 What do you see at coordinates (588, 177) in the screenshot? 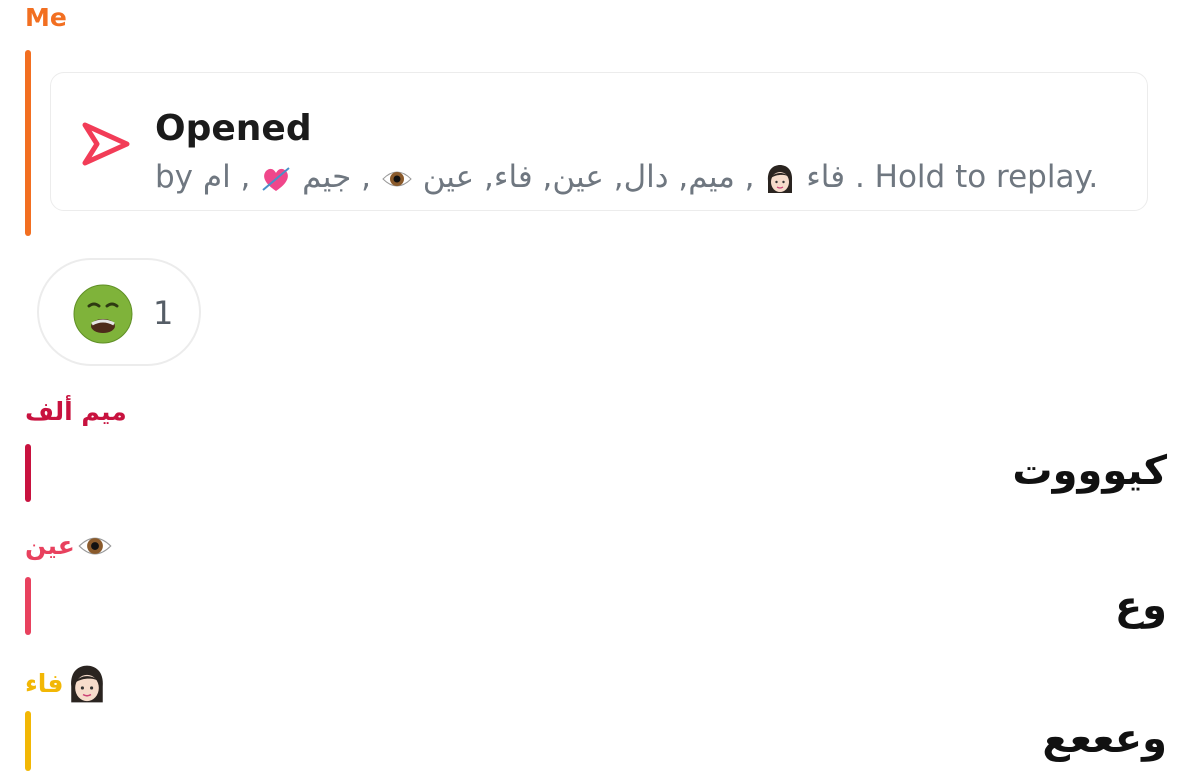
I see `subtitle-name-2: , ميم, دال, عين, فاء, عين` at bounding box center [588, 177].